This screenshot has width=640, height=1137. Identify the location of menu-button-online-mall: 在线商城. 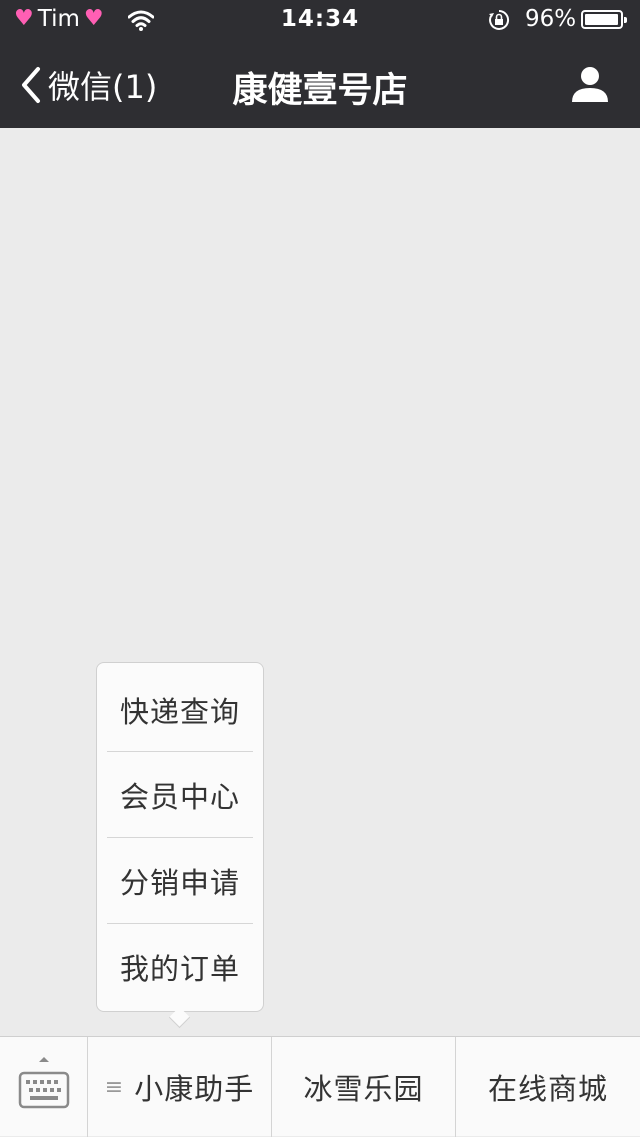
(548, 1087).